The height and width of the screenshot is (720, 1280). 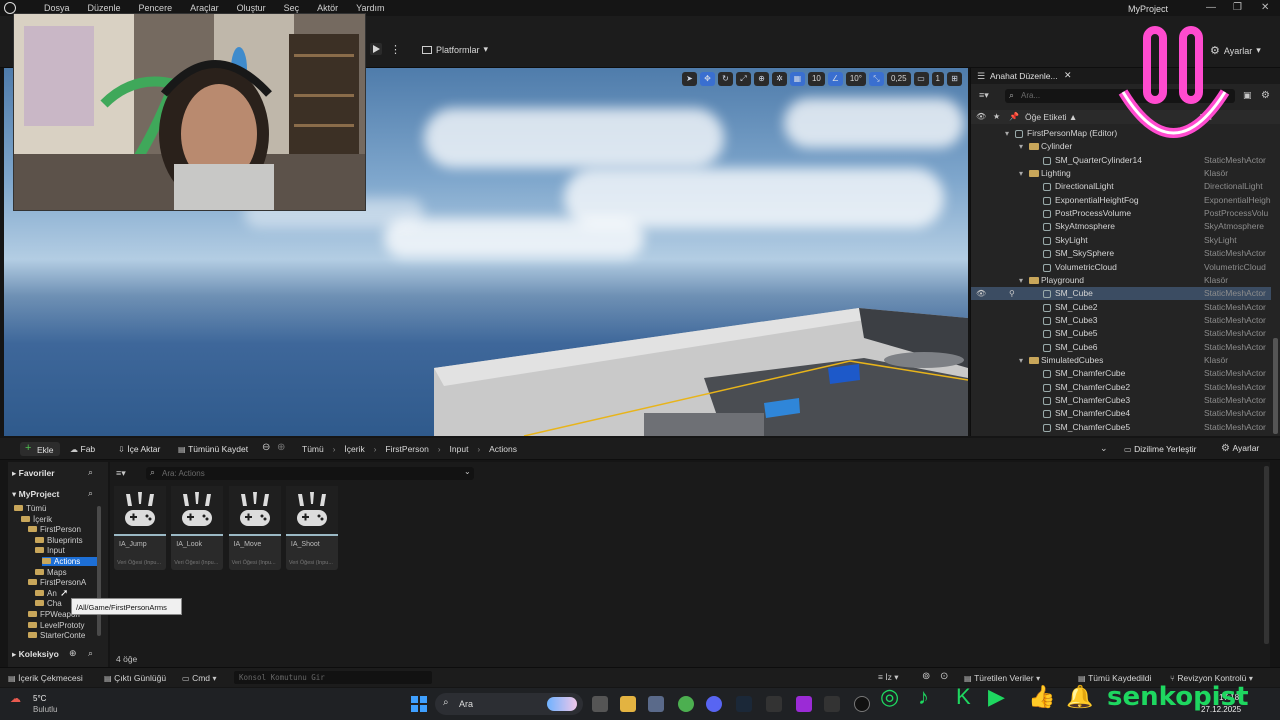 What do you see at coordinates (59, 540) in the screenshot?
I see `folder-tree-item: Blueprints` at bounding box center [59, 540].